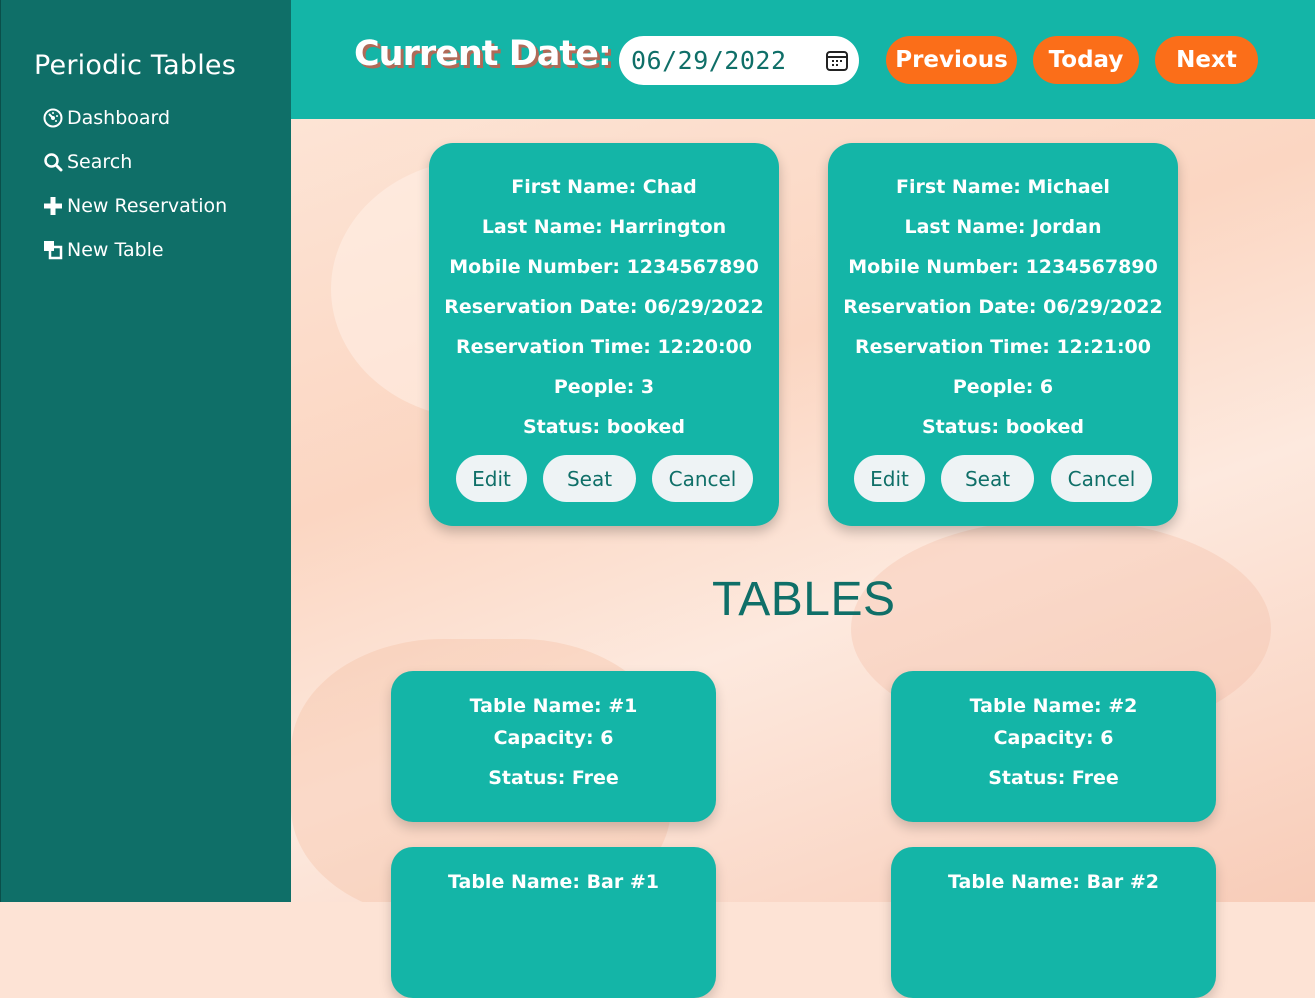  Describe the element at coordinates (1053, 882) in the screenshot. I see `table-name: Table Name: Bar #2` at that location.